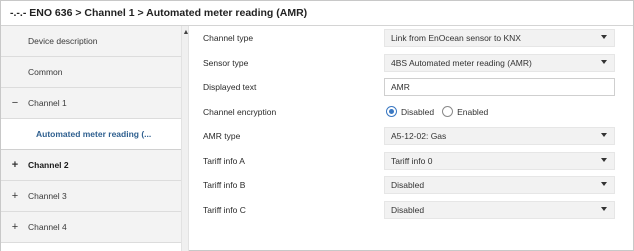 The width and height of the screenshot is (634, 251). Describe the element at coordinates (47, 103) in the screenshot. I see `sidebar-item-label: Channel 1` at that location.